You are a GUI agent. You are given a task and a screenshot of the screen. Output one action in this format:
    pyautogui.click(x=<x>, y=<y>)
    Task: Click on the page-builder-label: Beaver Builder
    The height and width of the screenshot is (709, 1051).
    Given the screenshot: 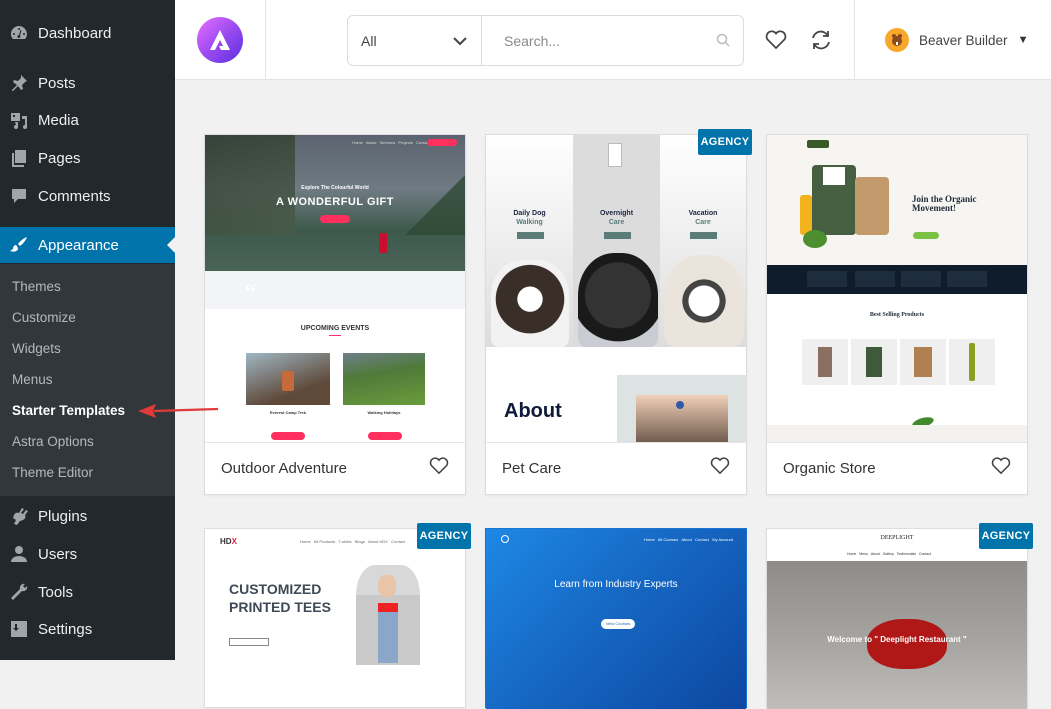 What is the action you would take?
    pyautogui.click(x=963, y=40)
    